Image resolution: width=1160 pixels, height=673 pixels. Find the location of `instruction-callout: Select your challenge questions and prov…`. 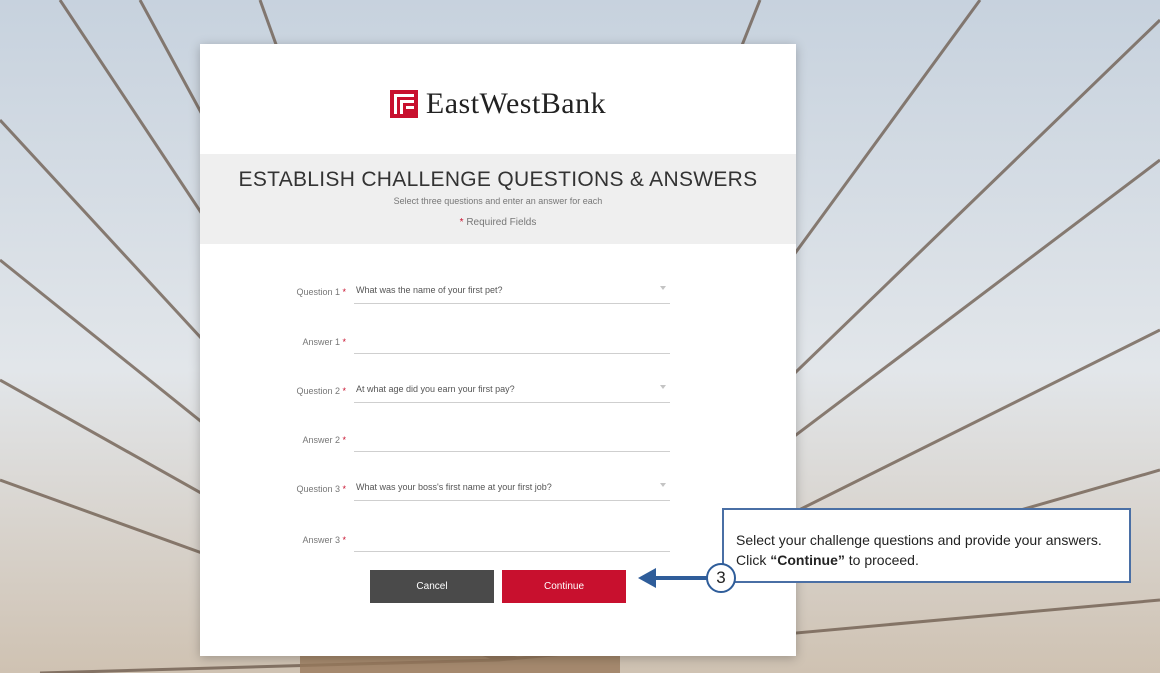

instruction-callout: Select your challenge questions and prov… is located at coordinates (926, 545).